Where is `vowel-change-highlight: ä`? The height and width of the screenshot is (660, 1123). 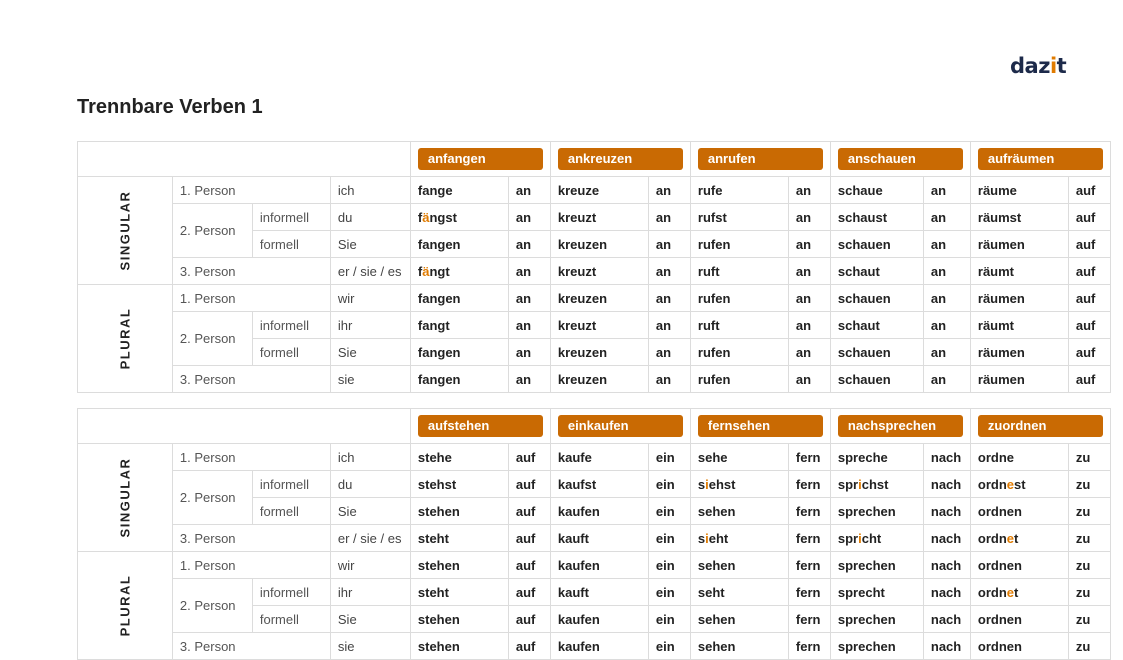
vowel-change-highlight: ä is located at coordinates (426, 217).